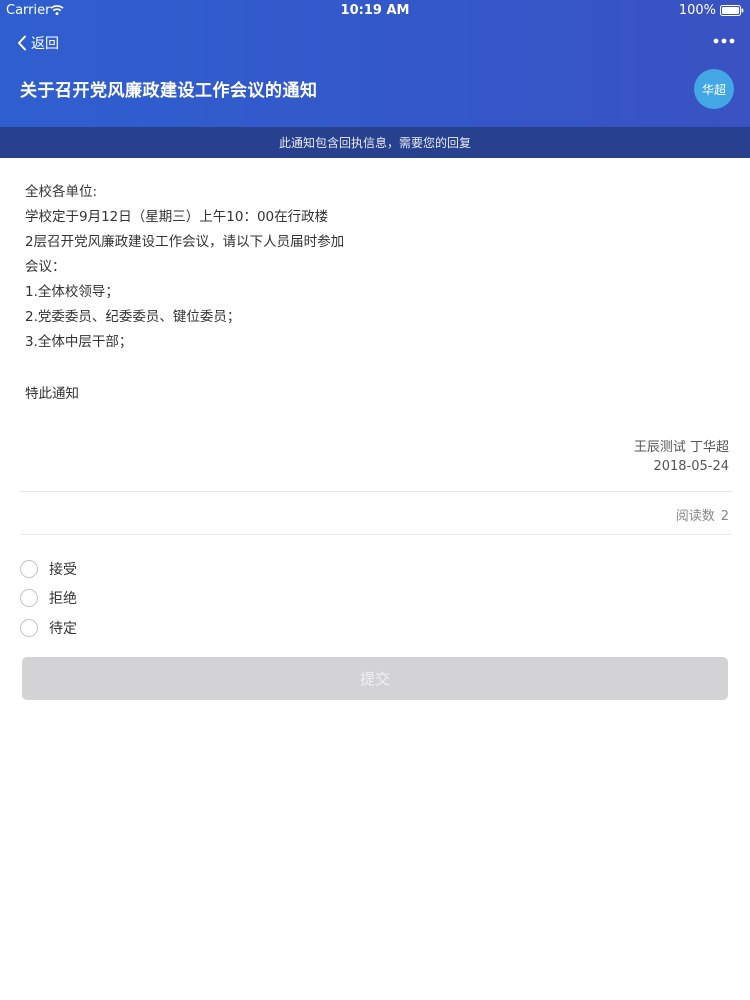  What do you see at coordinates (133, 317) in the screenshot?
I see `notice-line: 2.党委委员、纪委委员、键位委员；` at bounding box center [133, 317].